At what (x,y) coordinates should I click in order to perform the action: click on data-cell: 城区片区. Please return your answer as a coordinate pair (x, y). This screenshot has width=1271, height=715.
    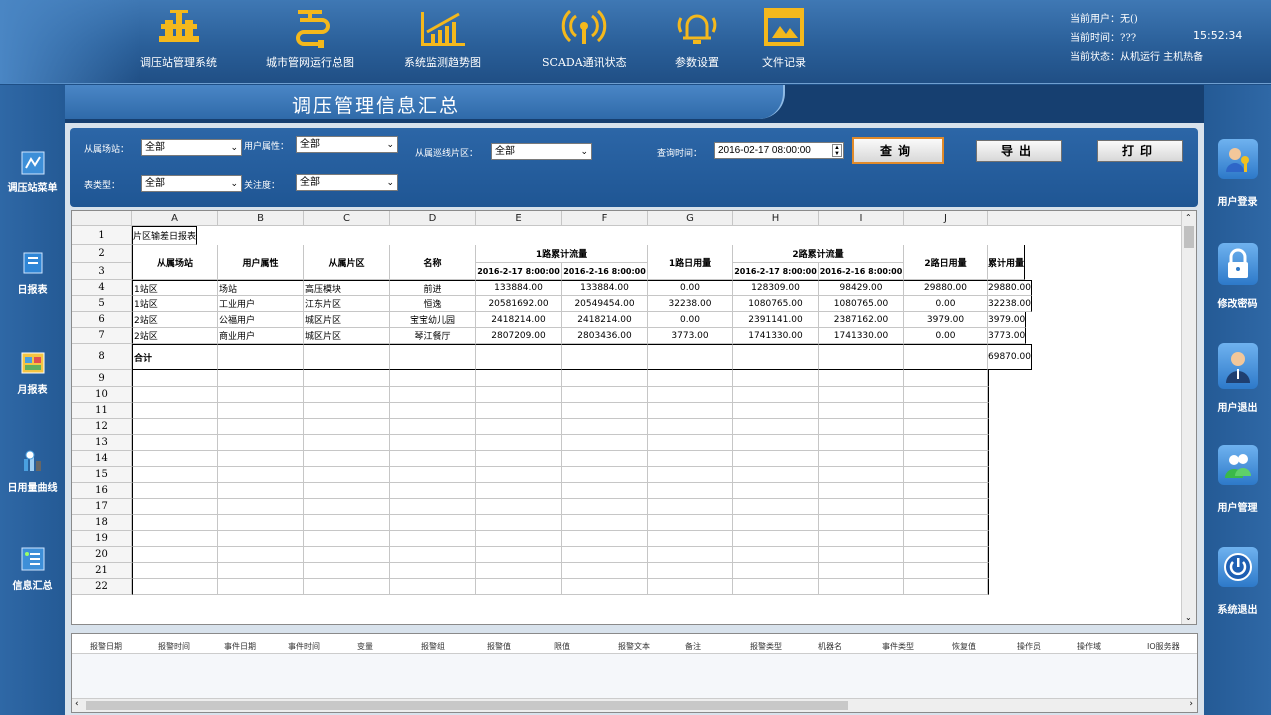
    Looking at the image, I should click on (347, 320).